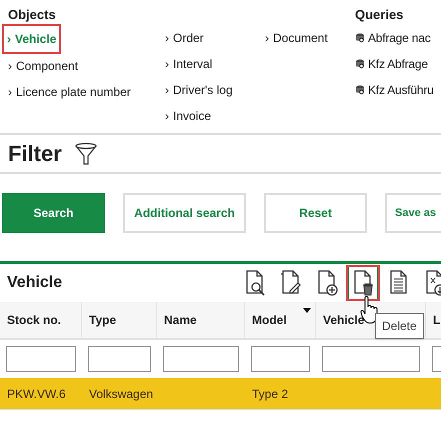 This screenshot has width=441, height=421. I want to click on object-link: › Component, so click(43, 66).